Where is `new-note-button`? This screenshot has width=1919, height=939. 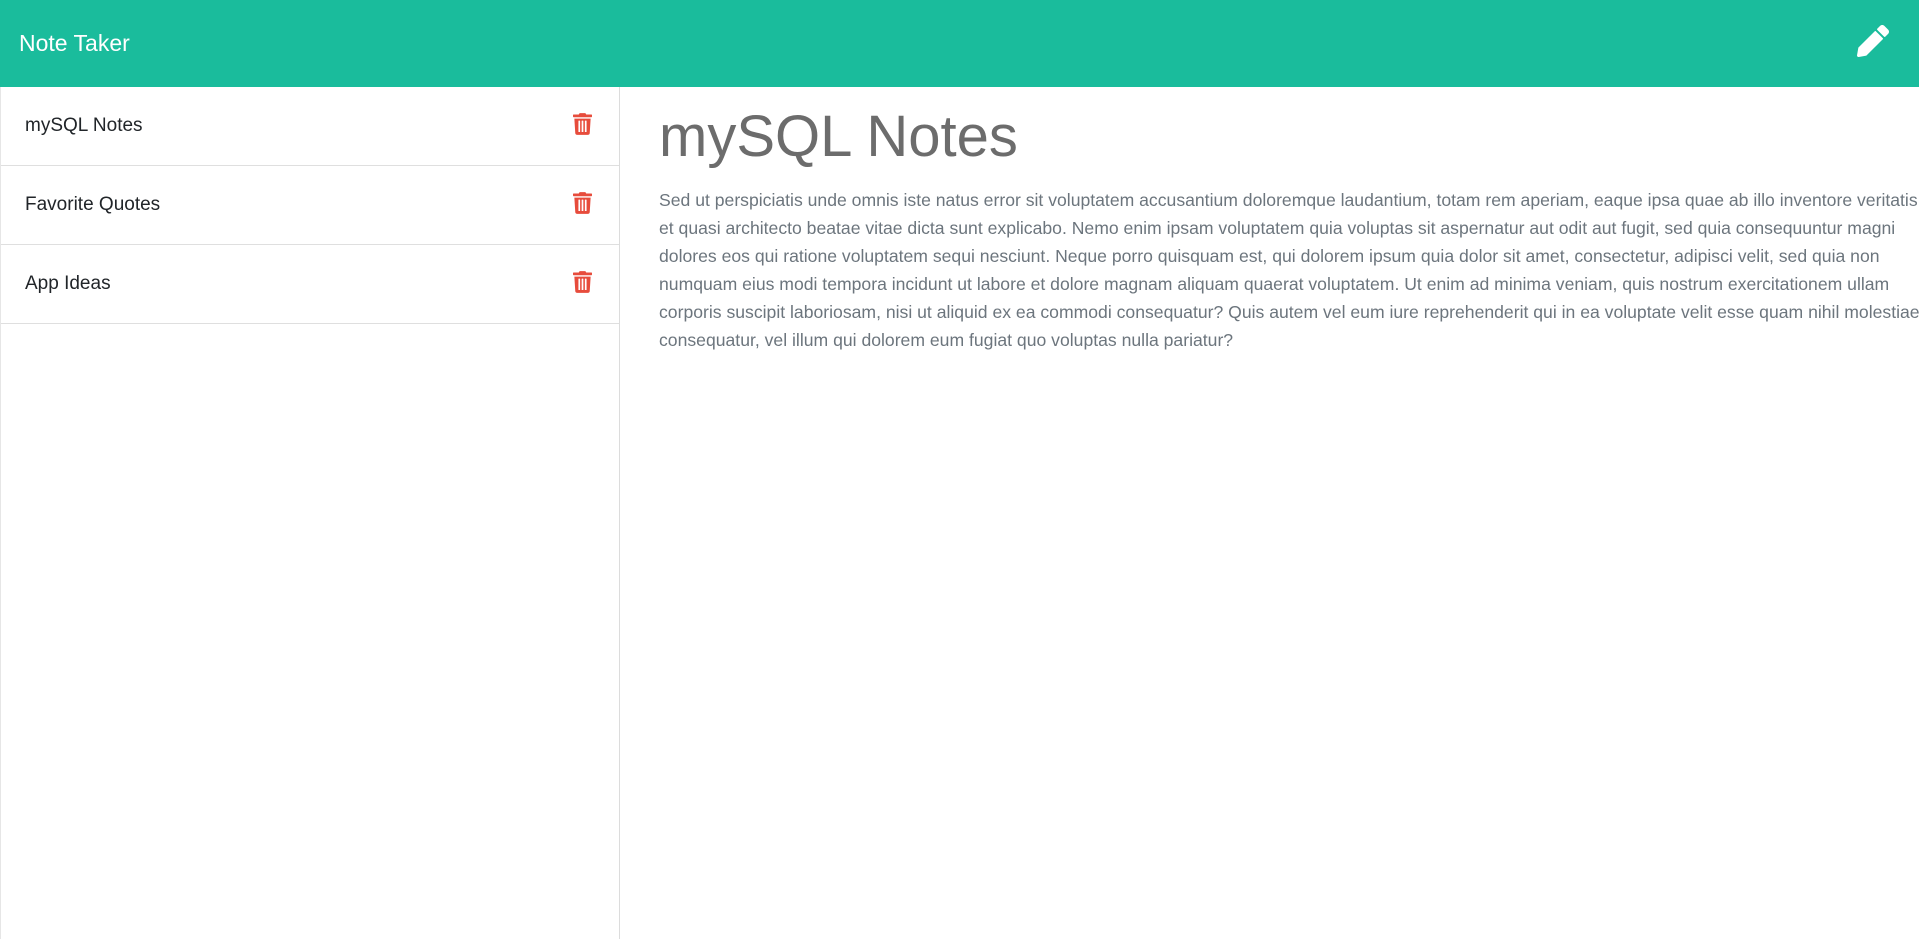
new-note-button is located at coordinates (1873, 43).